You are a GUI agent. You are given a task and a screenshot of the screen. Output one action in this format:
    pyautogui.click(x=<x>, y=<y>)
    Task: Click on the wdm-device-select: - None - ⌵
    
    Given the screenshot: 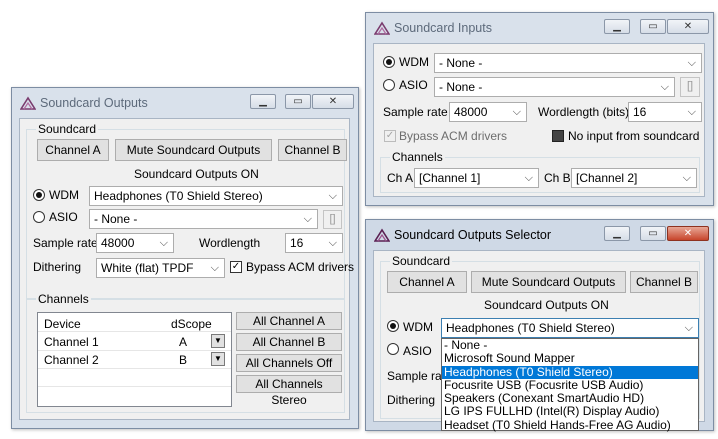 What is the action you would take?
    pyautogui.click(x=568, y=63)
    